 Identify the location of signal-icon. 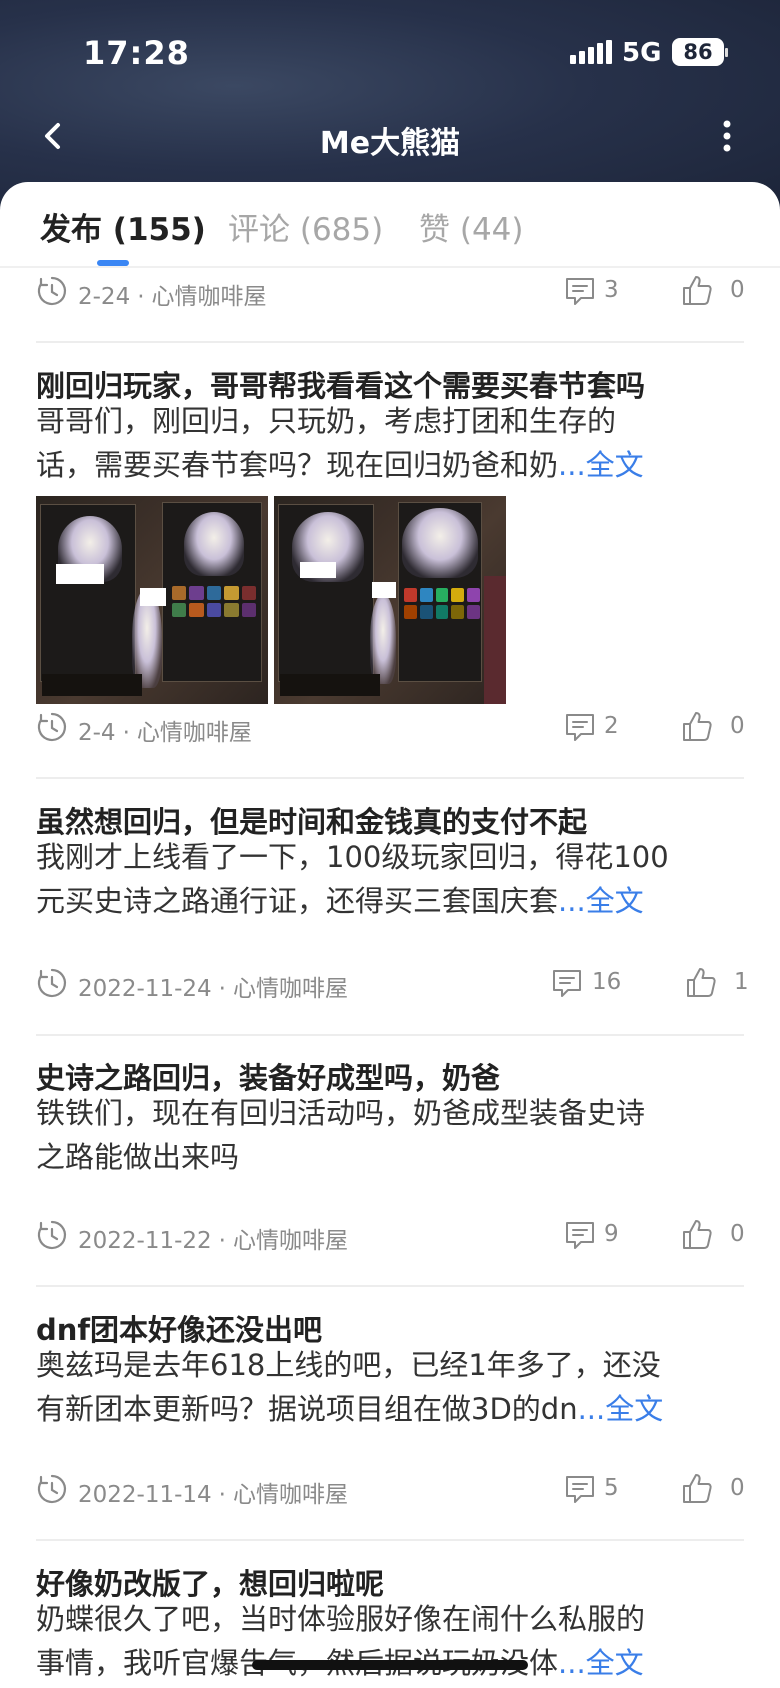
(592, 52).